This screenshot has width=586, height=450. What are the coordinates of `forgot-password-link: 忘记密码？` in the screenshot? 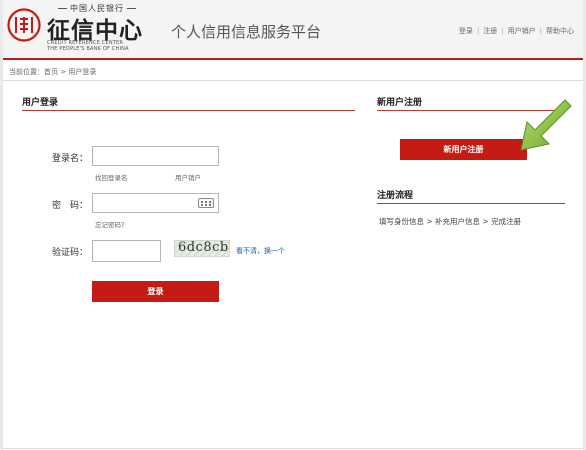 It's located at (111, 224).